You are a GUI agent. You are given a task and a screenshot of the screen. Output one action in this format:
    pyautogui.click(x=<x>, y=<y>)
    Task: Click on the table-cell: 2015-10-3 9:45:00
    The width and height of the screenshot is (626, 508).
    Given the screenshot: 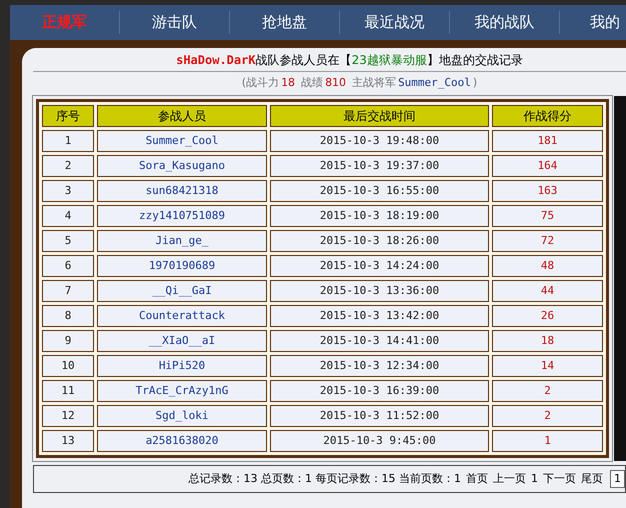 What is the action you would take?
    pyautogui.click(x=379, y=441)
    